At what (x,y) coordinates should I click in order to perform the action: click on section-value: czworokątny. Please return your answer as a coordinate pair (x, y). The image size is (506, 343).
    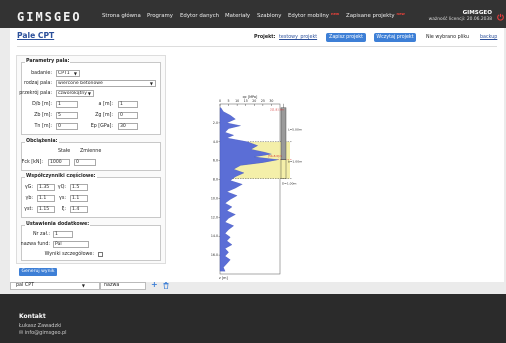
    Looking at the image, I should click on (73, 93).